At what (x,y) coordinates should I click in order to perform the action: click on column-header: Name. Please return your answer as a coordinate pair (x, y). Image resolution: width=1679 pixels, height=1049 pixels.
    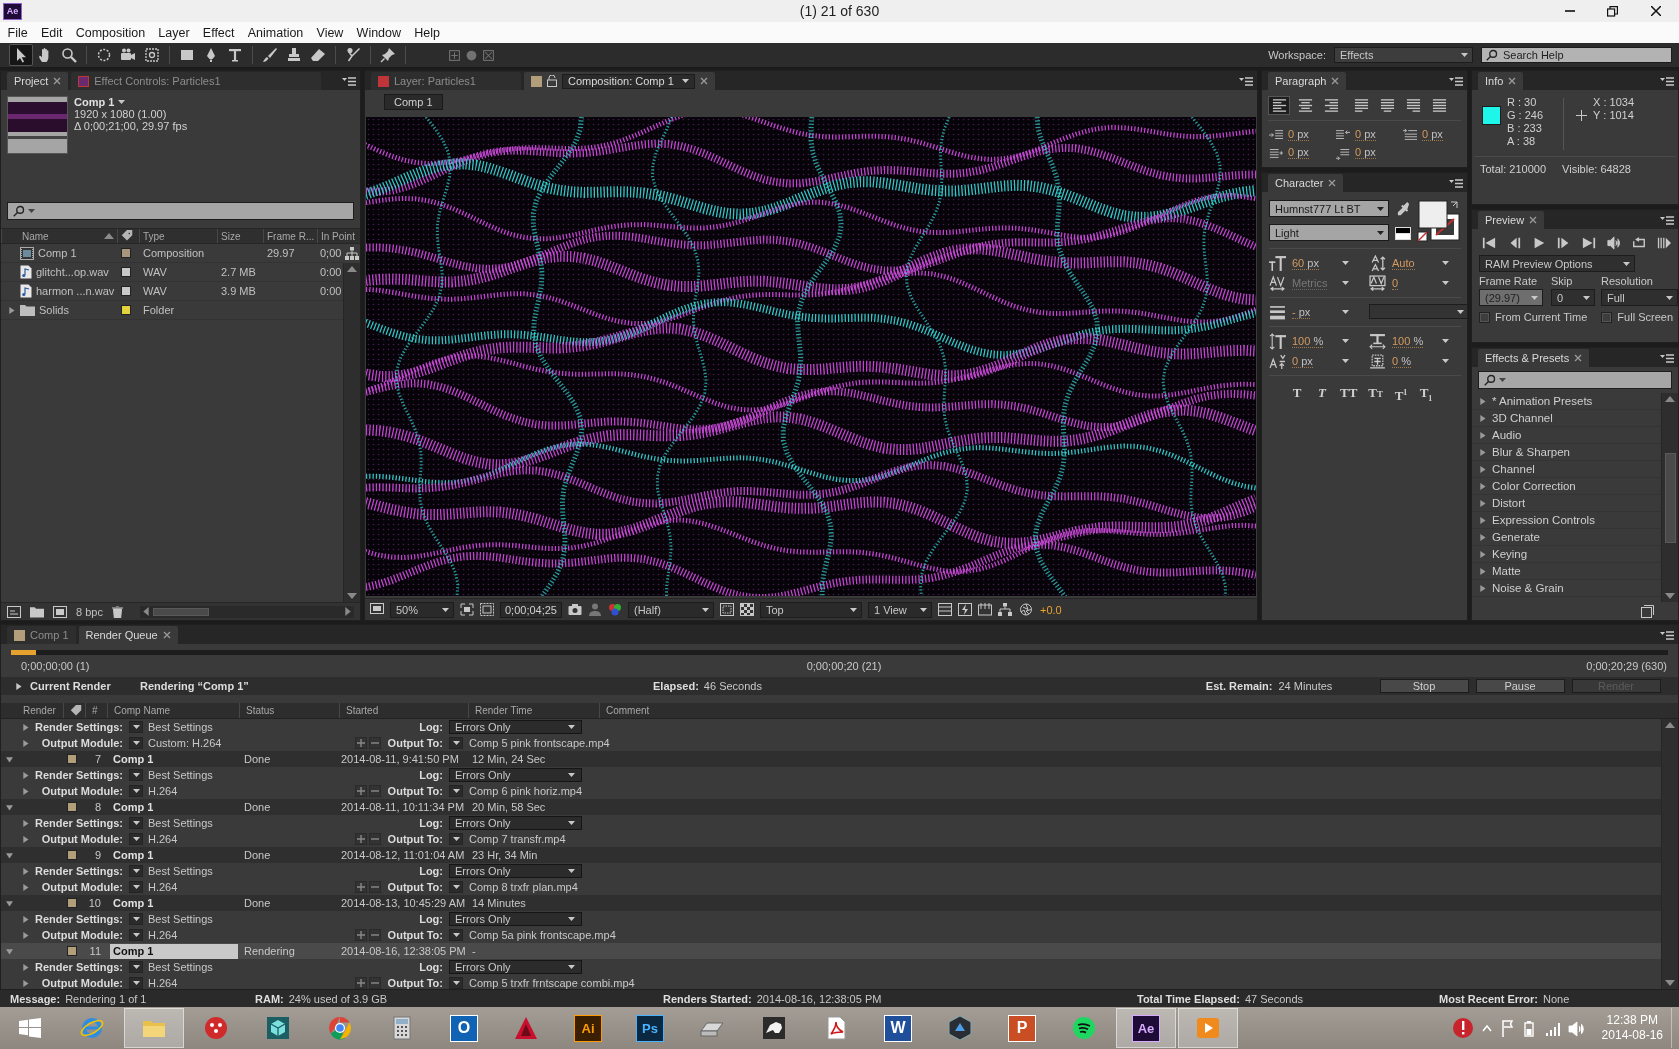
    Looking at the image, I should click on (59, 236).